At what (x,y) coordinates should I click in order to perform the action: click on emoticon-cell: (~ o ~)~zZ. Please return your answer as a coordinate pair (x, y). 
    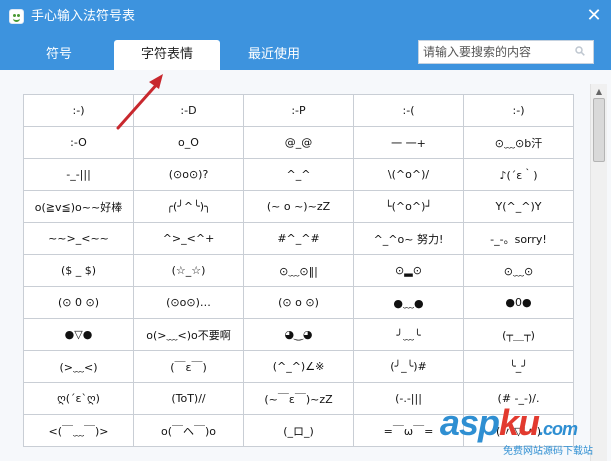
    Looking at the image, I should click on (298, 206).